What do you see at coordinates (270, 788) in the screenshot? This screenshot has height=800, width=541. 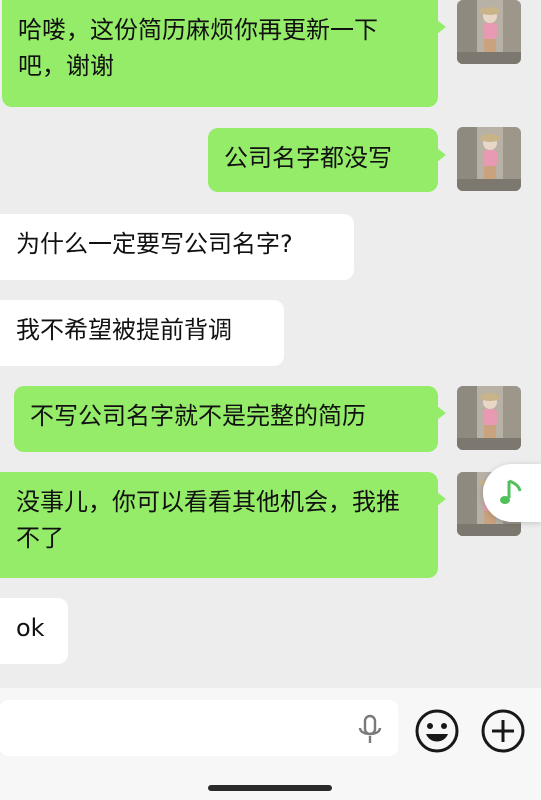 I see `home-indicator` at bounding box center [270, 788].